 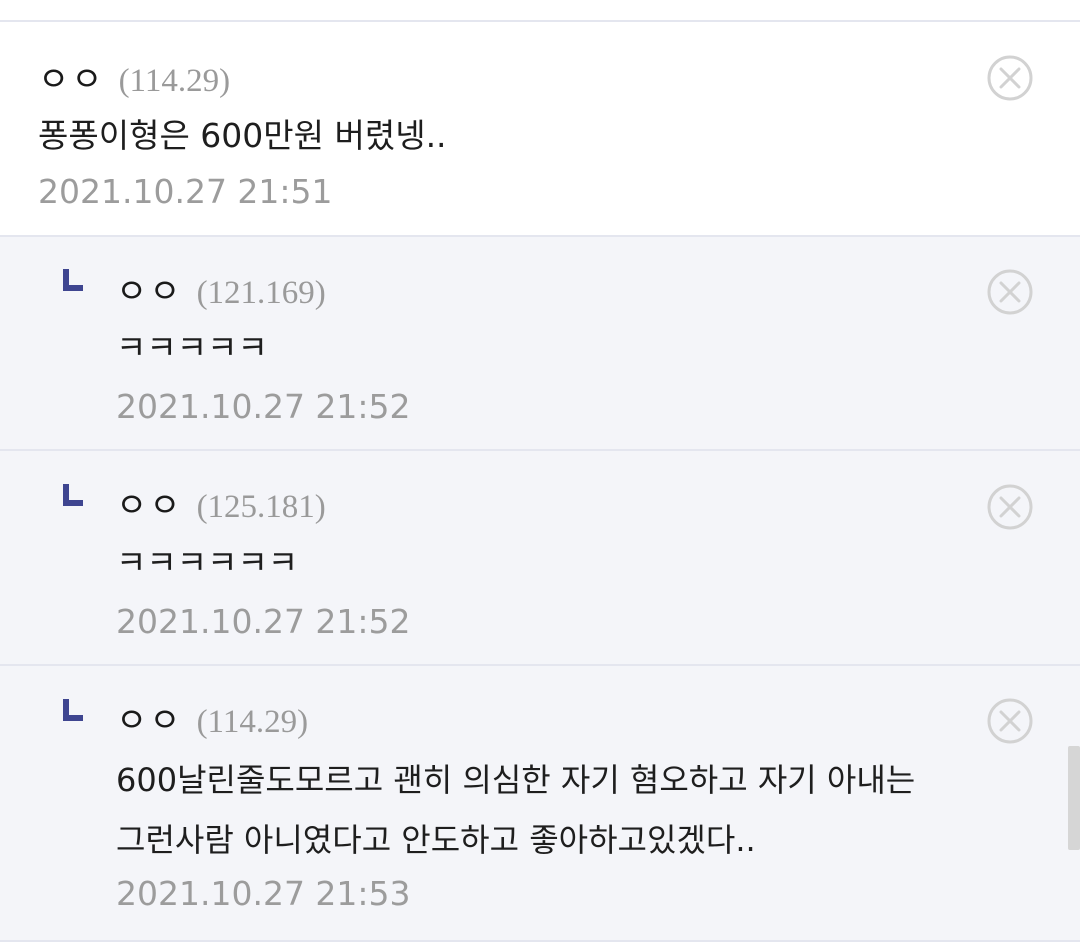 I want to click on comment-body-line: ㅋㅋㅋㅋㅋ, so click(x=192, y=347).